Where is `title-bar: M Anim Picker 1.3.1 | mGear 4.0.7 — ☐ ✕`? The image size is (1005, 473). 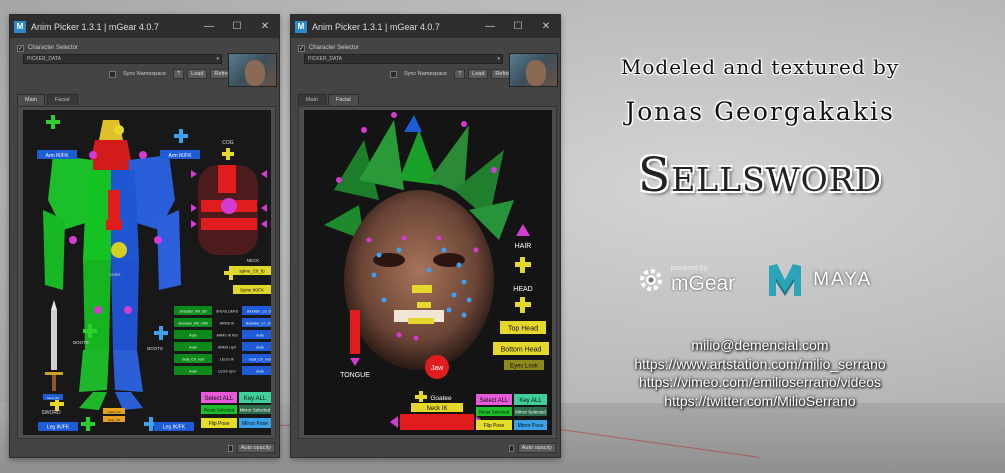
title-bar: M Anim Picker 1.3.1 | mGear 4.0.7 — ☐ ✕ is located at coordinates (144, 26).